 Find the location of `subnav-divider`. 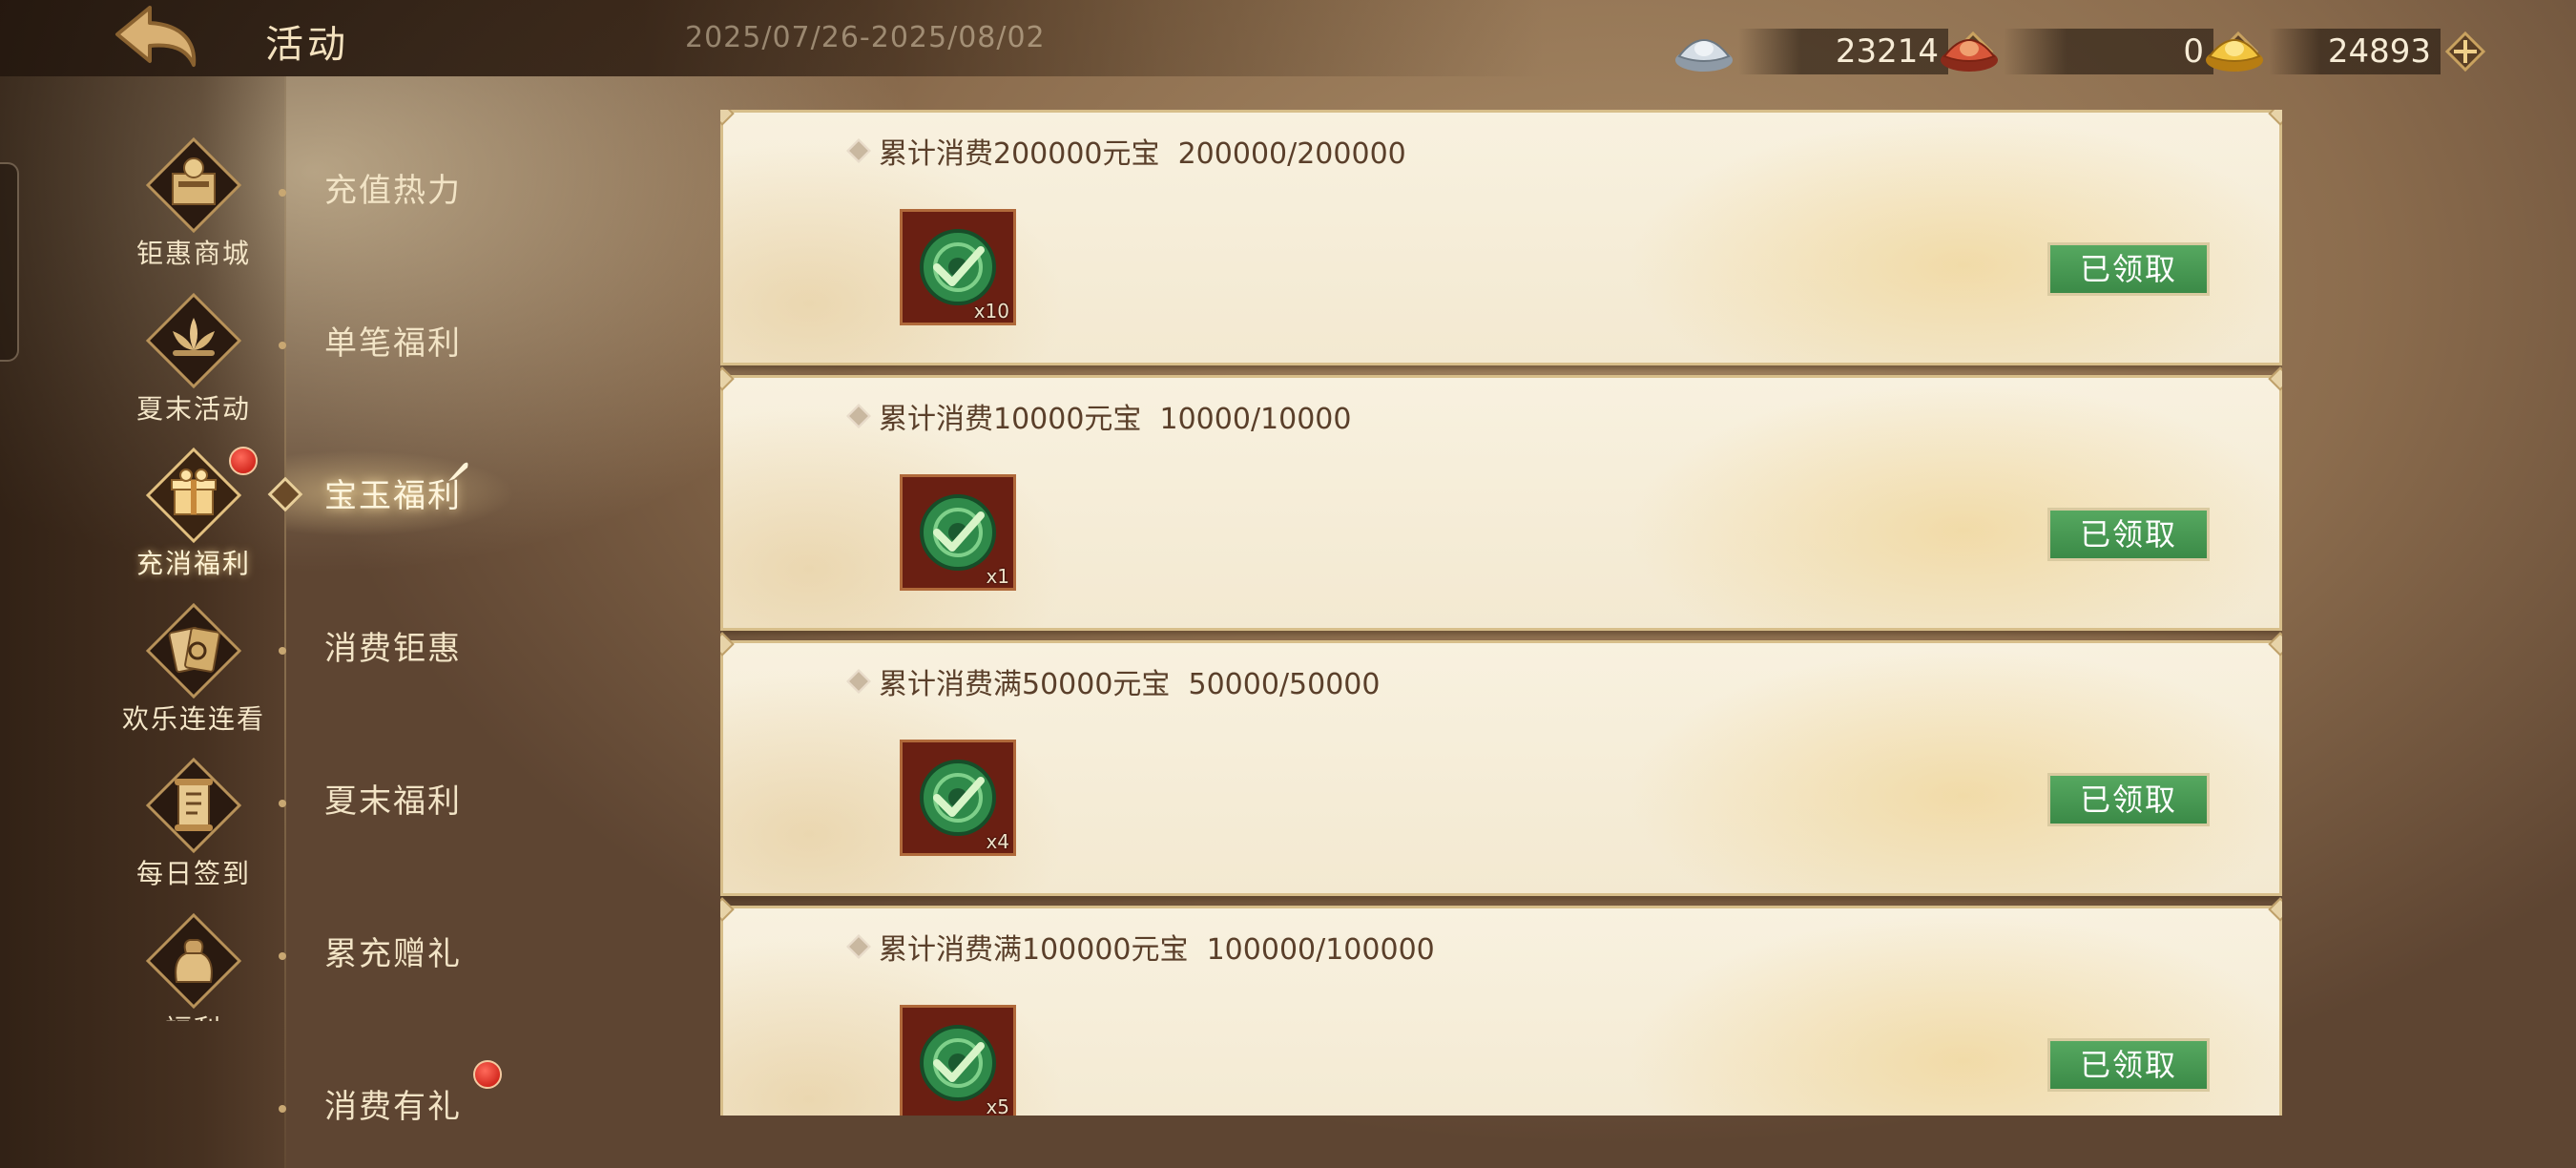

subnav-divider is located at coordinates (285, 622).